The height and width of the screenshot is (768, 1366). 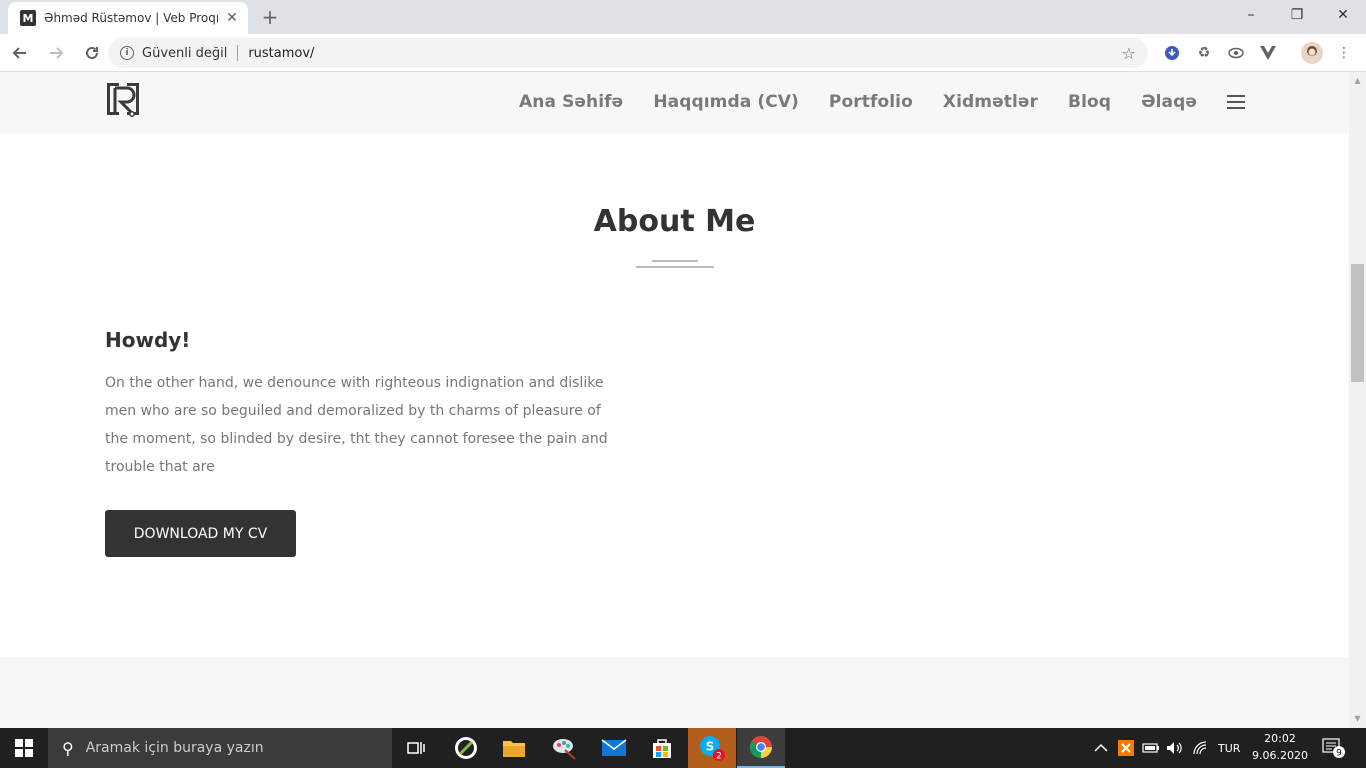 I want to click on task-view-icon, so click(x=416, y=748).